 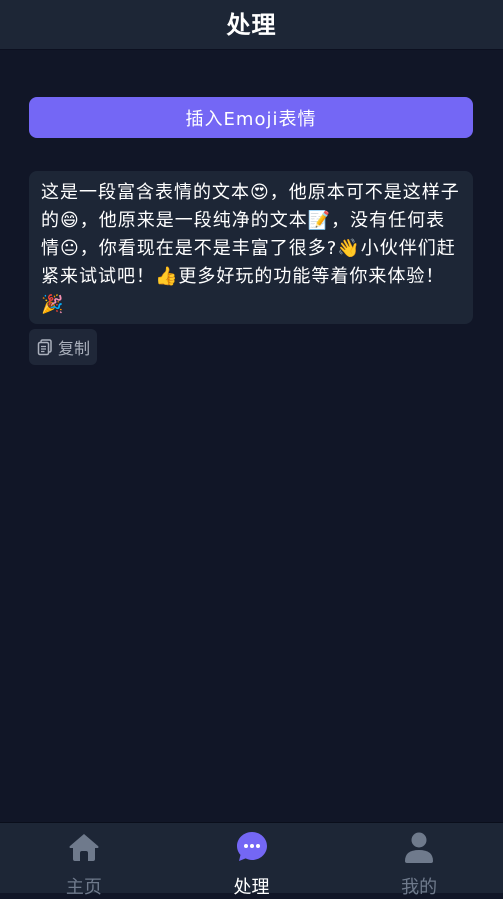 I want to click on home-icon, so click(x=84, y=847).